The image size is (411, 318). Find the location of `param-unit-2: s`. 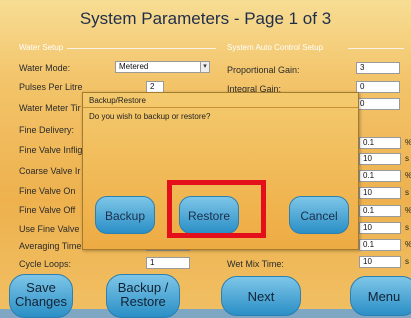

param-unit-2: s is located at coordinates (407, 158).